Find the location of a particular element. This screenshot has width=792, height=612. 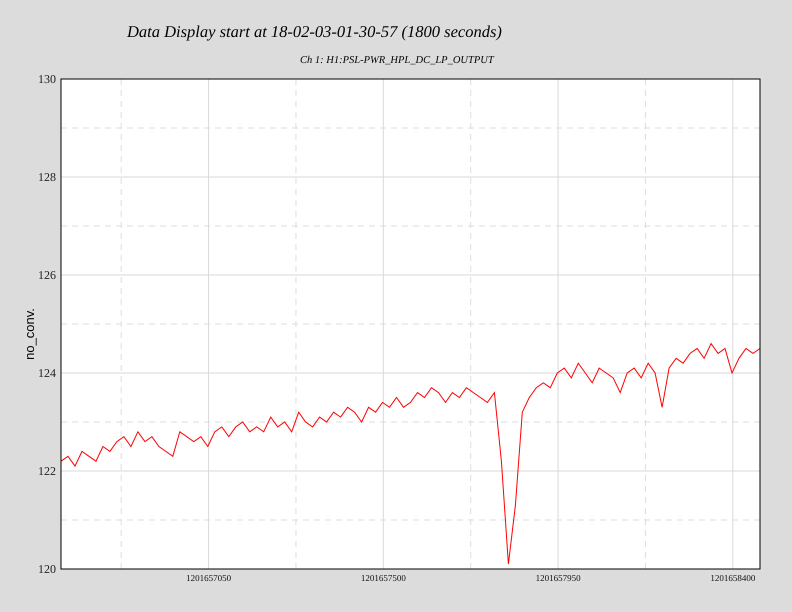

tick-label: 1201657050 is located at coordinates (209, 578).